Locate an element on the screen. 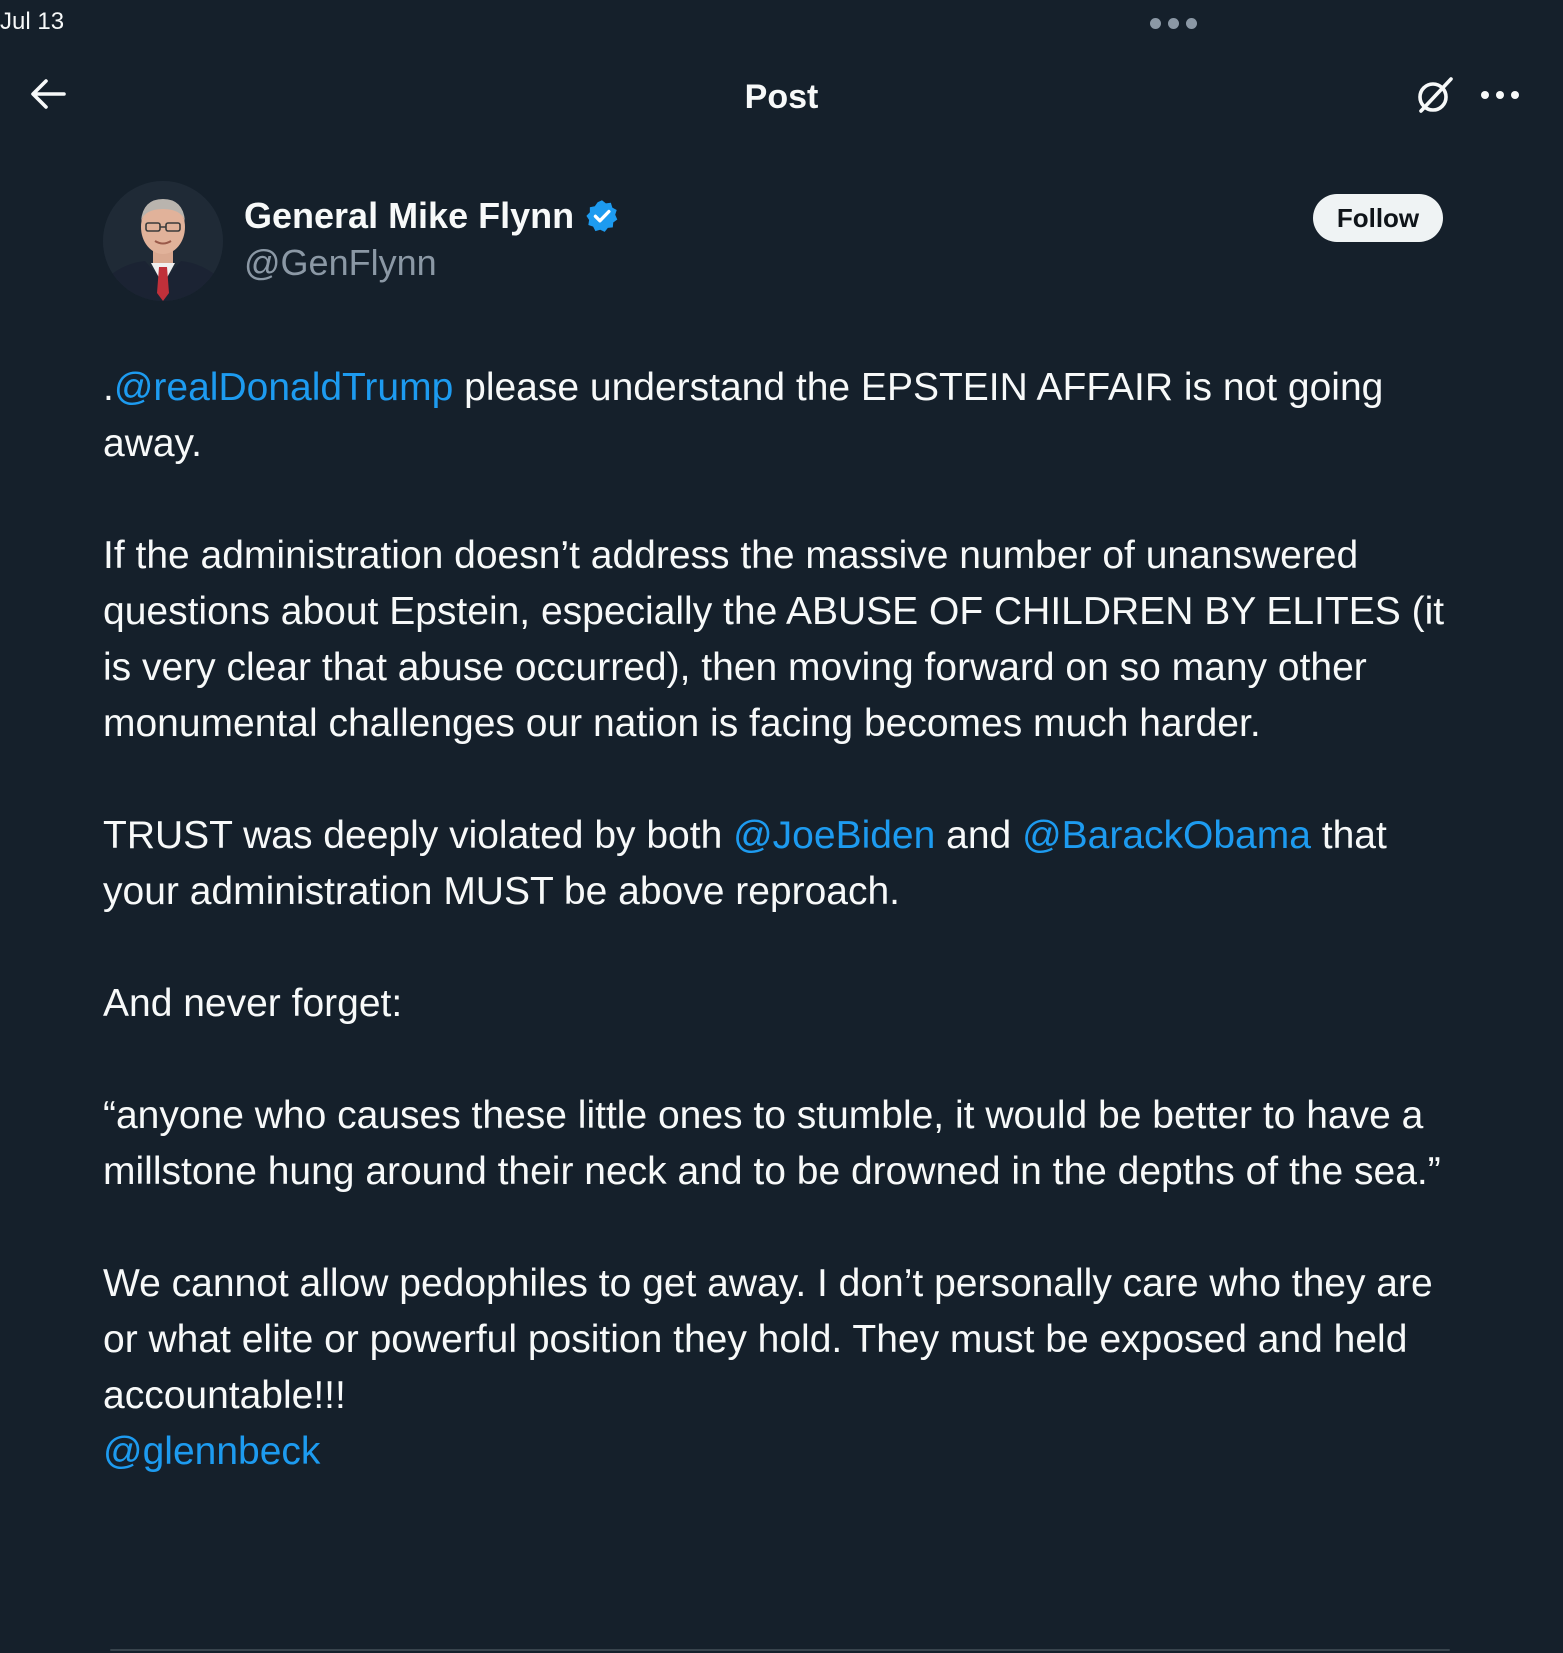  status-date: Jul 13 is located at coordinates (32, 21).